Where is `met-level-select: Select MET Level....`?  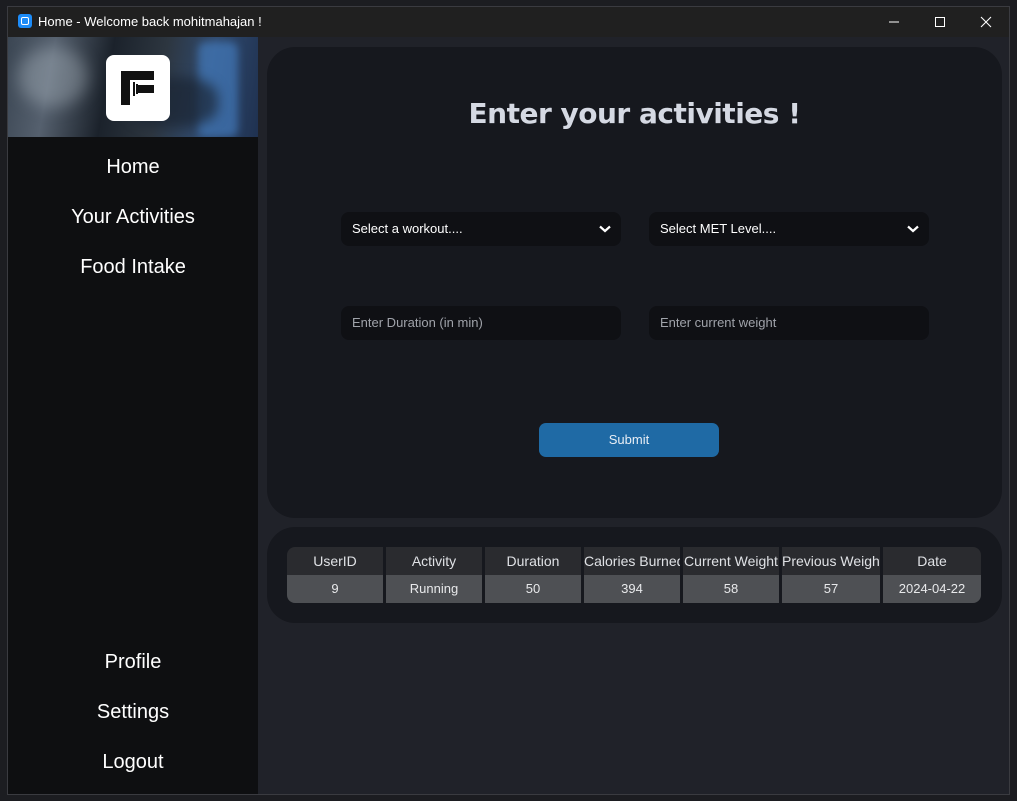 met-level-select: Select MET Level.... is located at coordinates (789, 229).